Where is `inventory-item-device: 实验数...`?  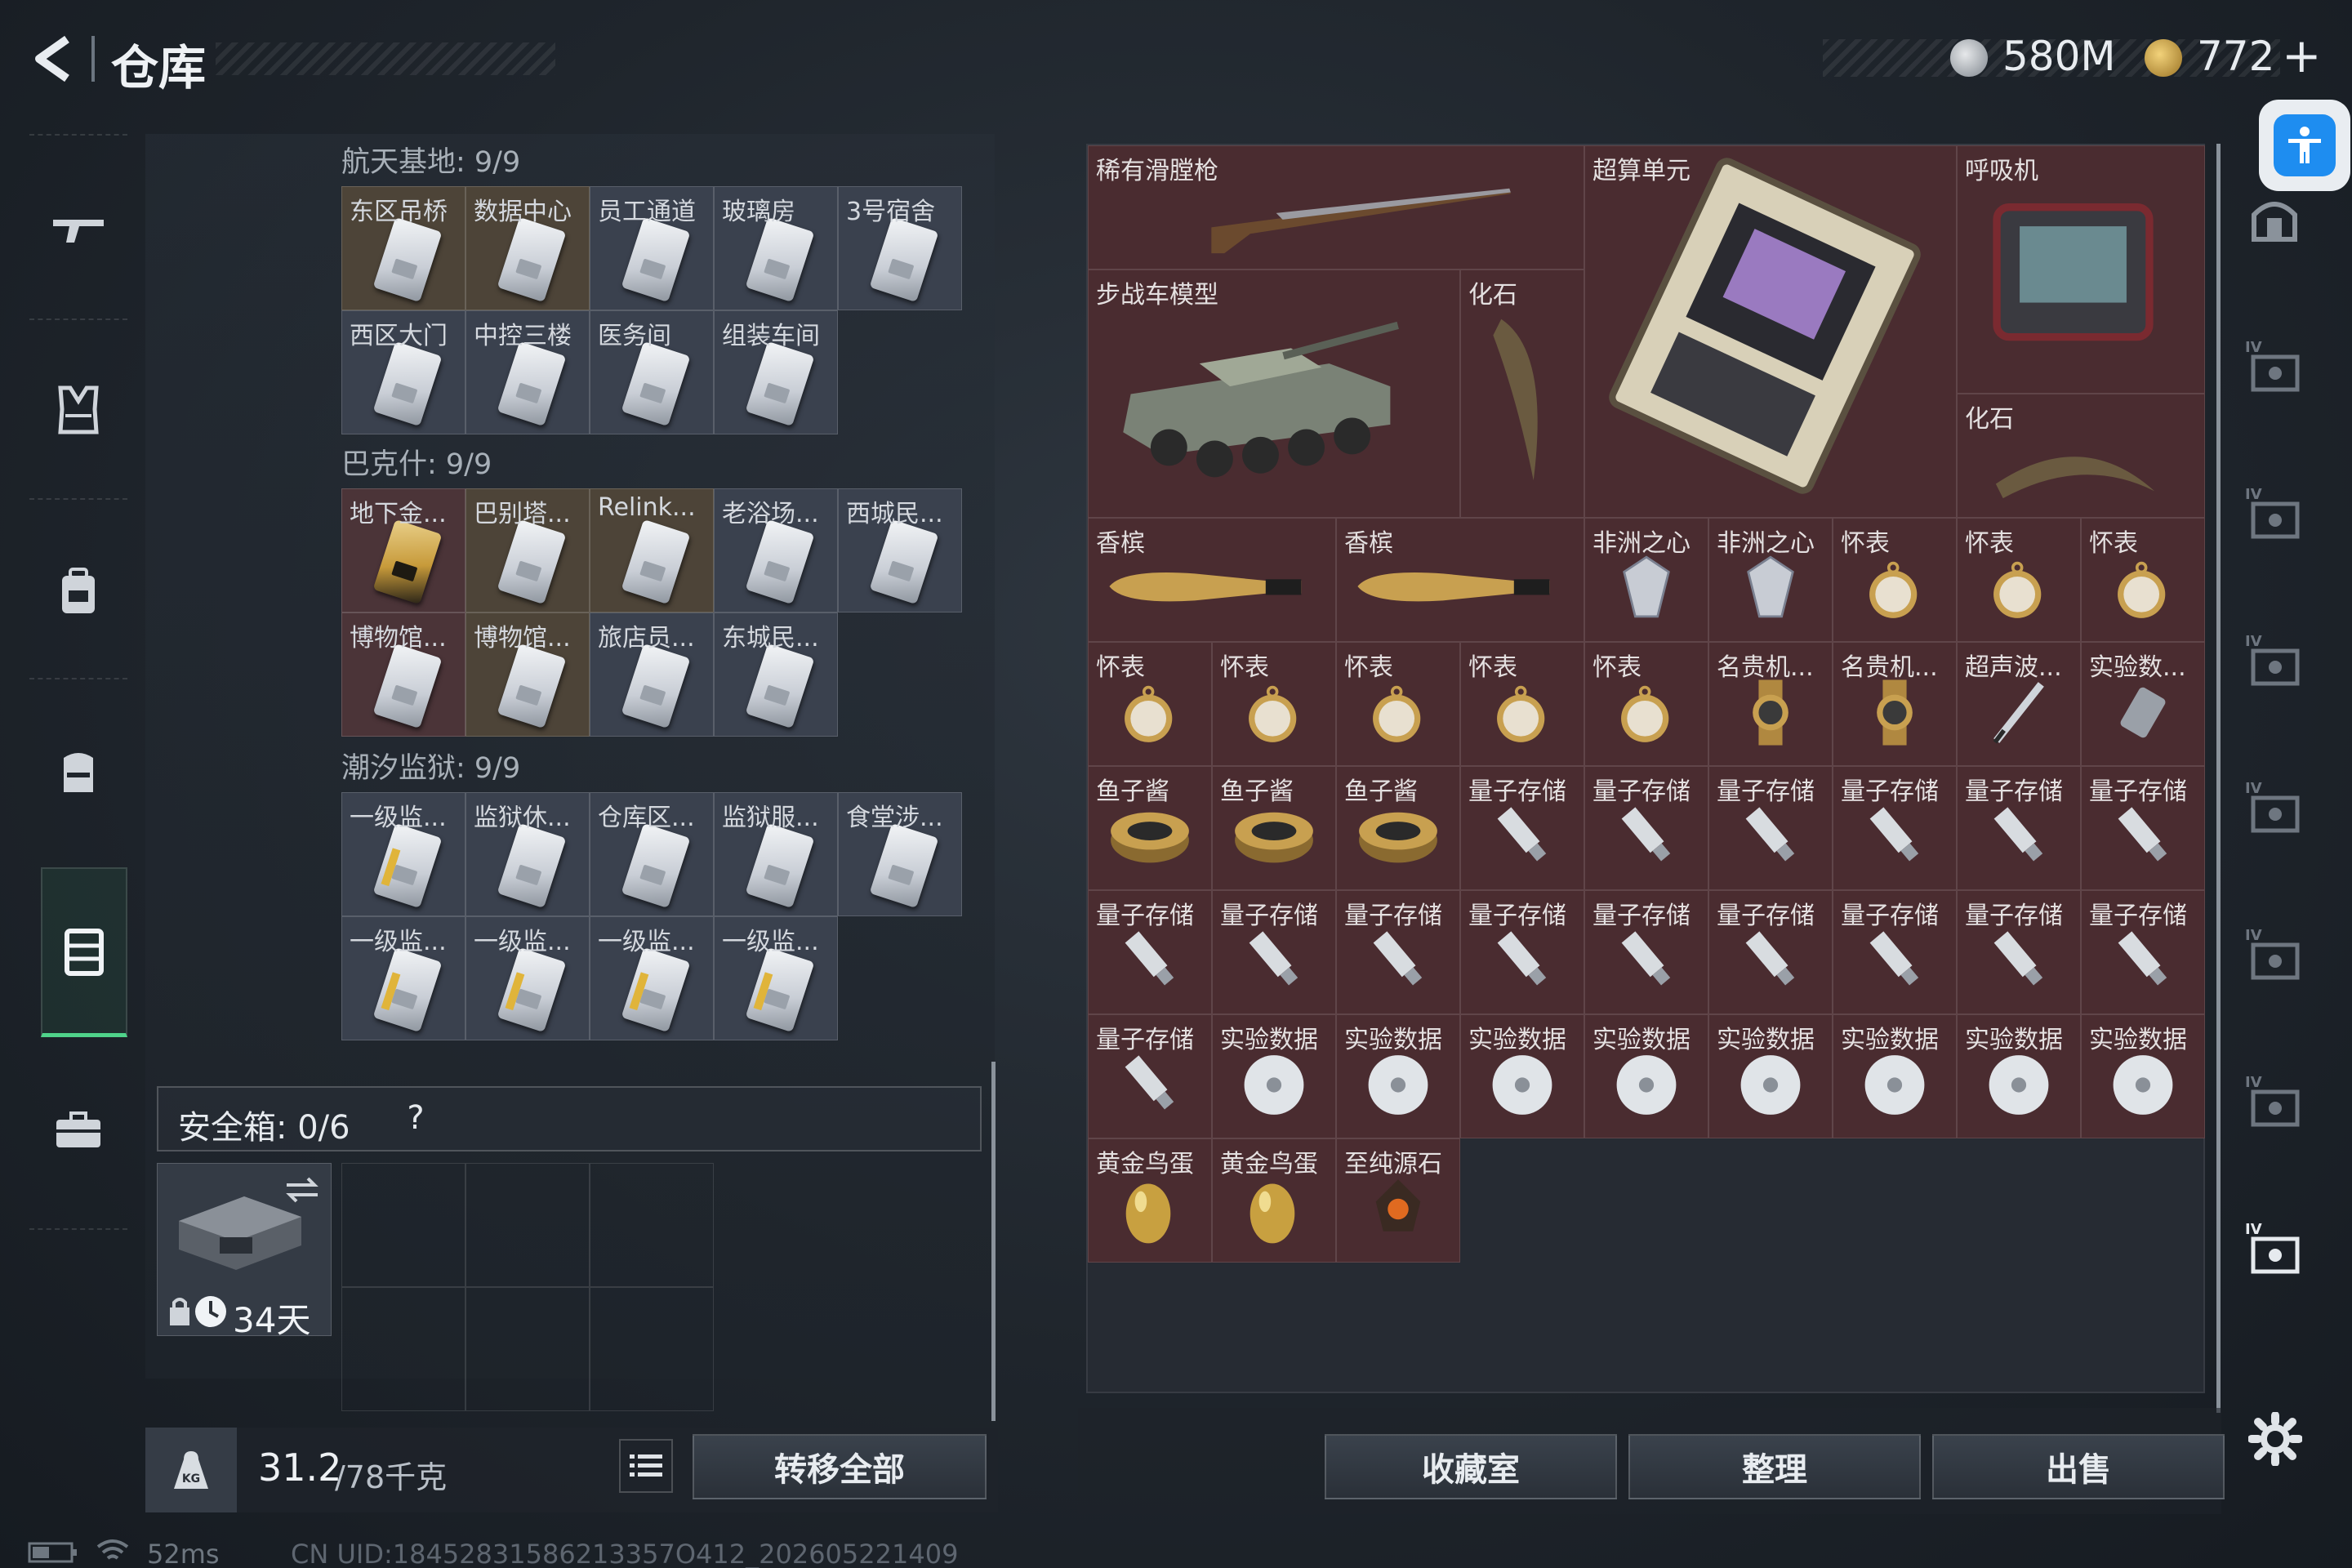
inventory-item-device: 实验数... is located at coordinates (2143, 704).